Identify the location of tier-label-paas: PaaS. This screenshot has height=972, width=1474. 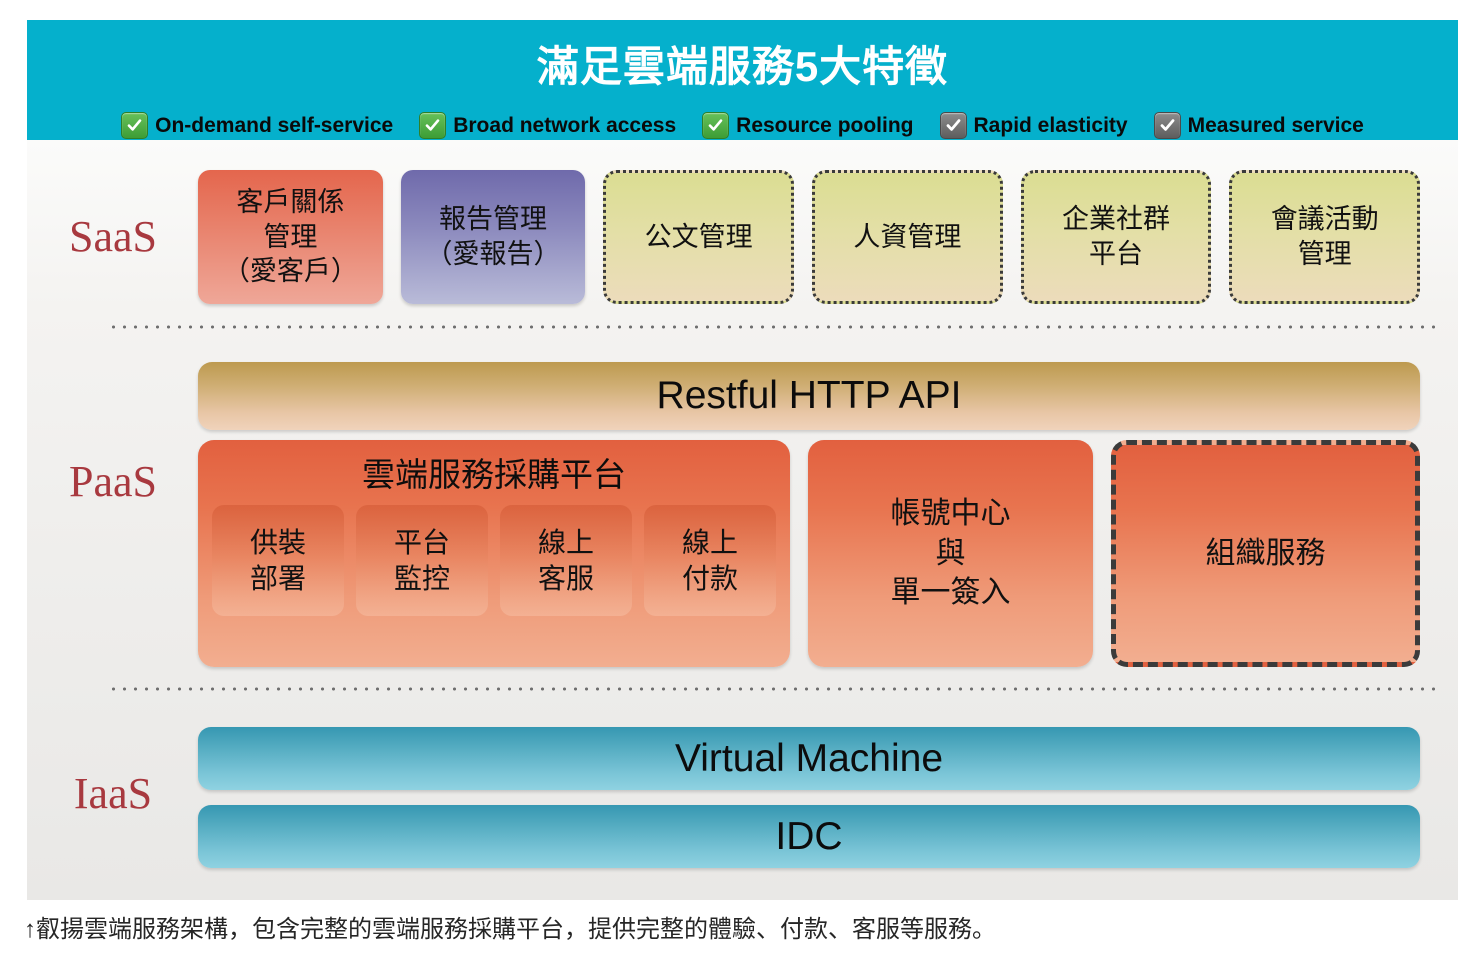
(113, 481).